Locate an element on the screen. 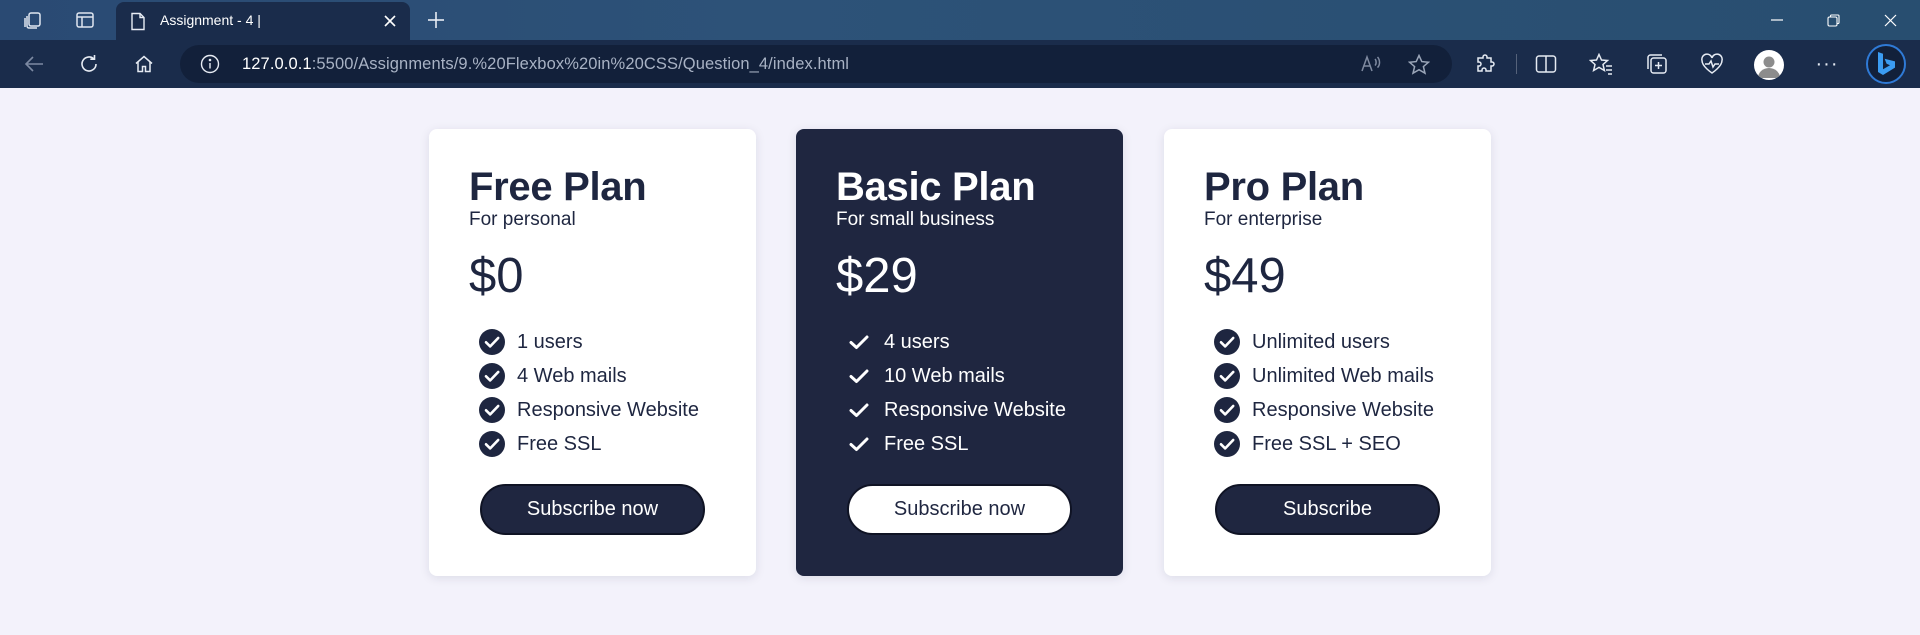 Image resolution: width=1920 pixels, height=635 pixels. feature-item: Free SSL + SEO is located at coordinates (1324, 444).